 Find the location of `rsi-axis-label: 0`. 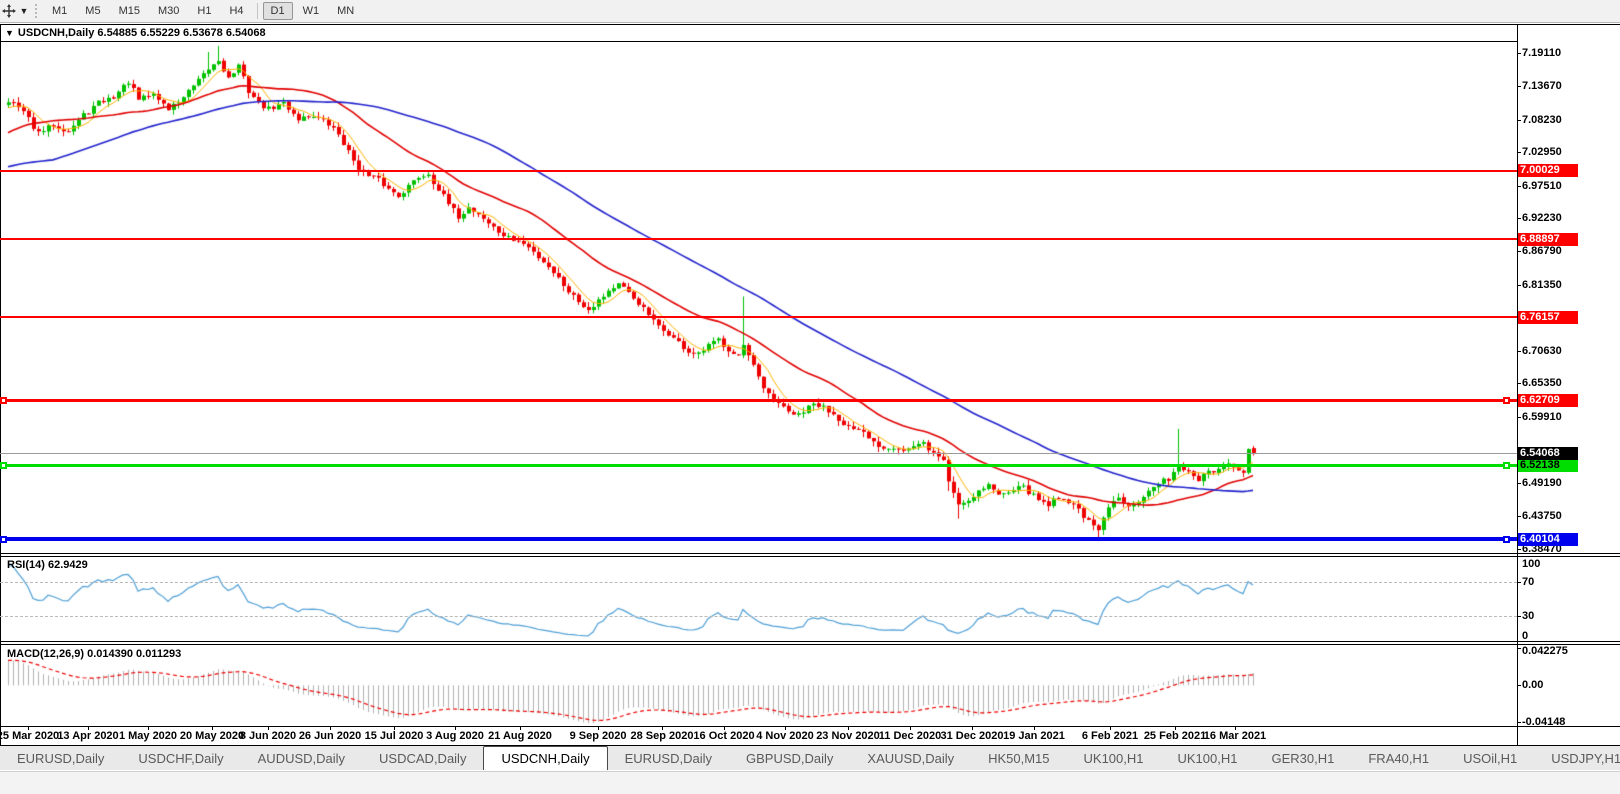

rsi-axis-label: 0 is located at coordinates (1525, 636).